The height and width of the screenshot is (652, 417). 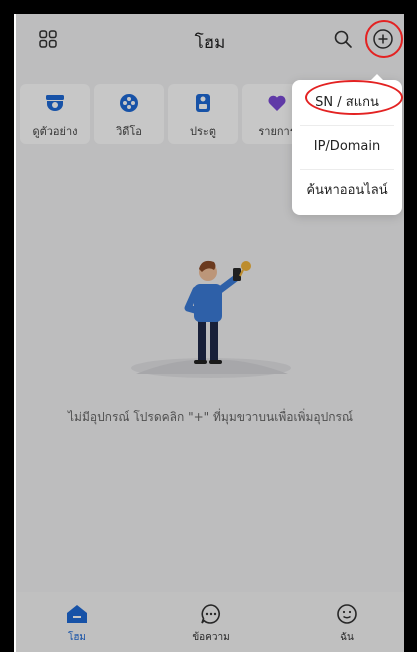 I want to click on annotation-circle-add, so click(x=384, y=39).